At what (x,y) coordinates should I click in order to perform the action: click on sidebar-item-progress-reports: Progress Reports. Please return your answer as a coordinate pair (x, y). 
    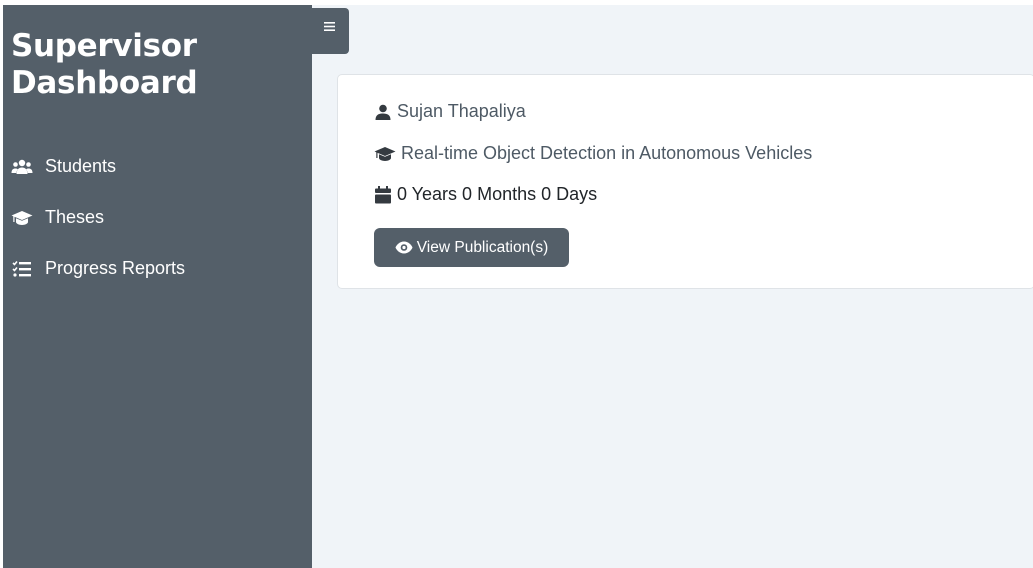
    Looking at the image, I should click on (157, 268).